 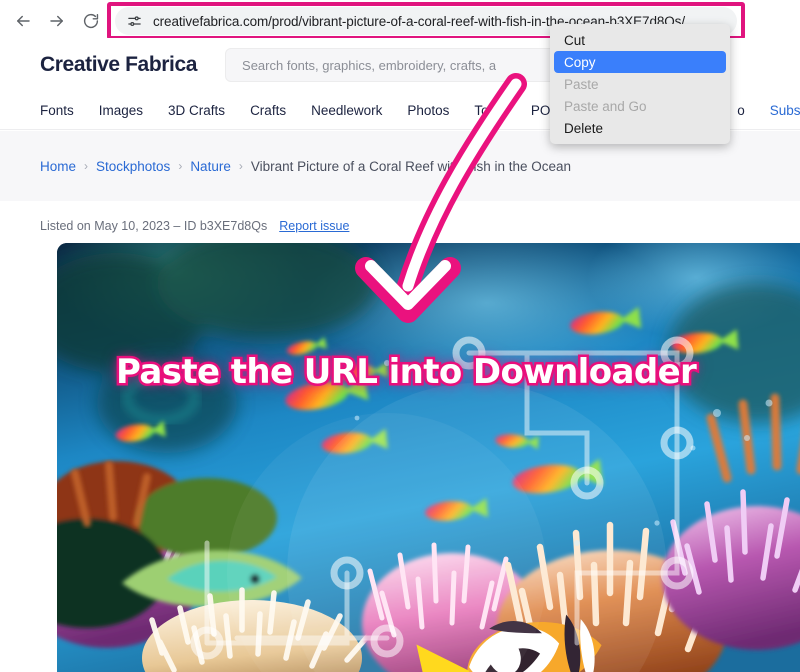 I want to click on arrow-left-icon, so click(x=23, y=21).